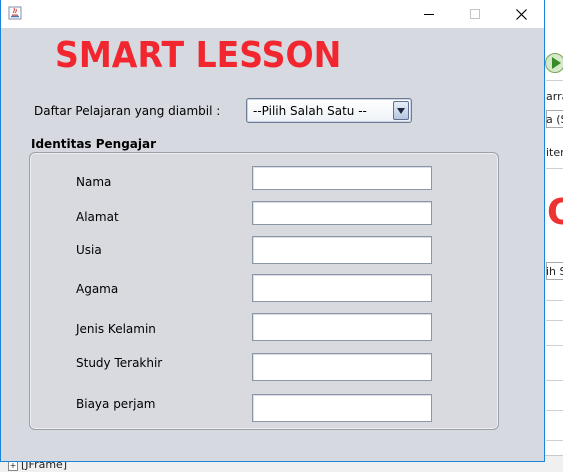  I want to click on background-text-fragment: ih S, so click(554, 271).